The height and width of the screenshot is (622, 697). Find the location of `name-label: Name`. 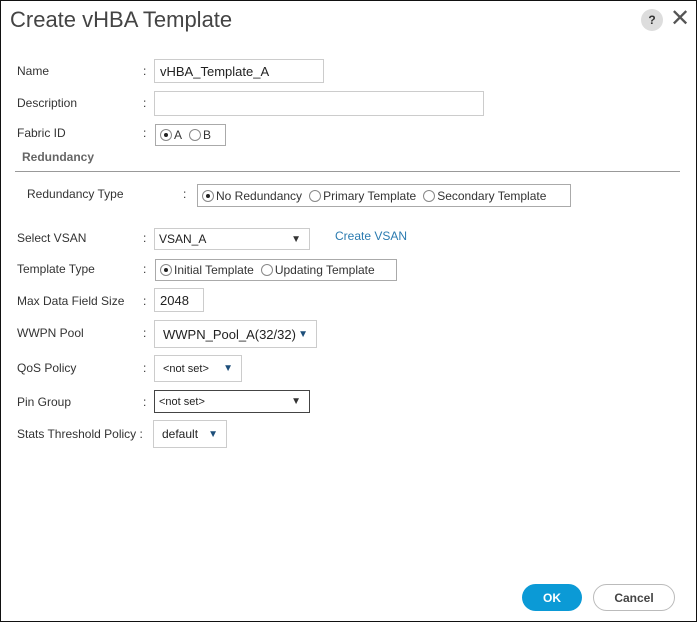

name-label: Name is located at coordinates (33, 71).